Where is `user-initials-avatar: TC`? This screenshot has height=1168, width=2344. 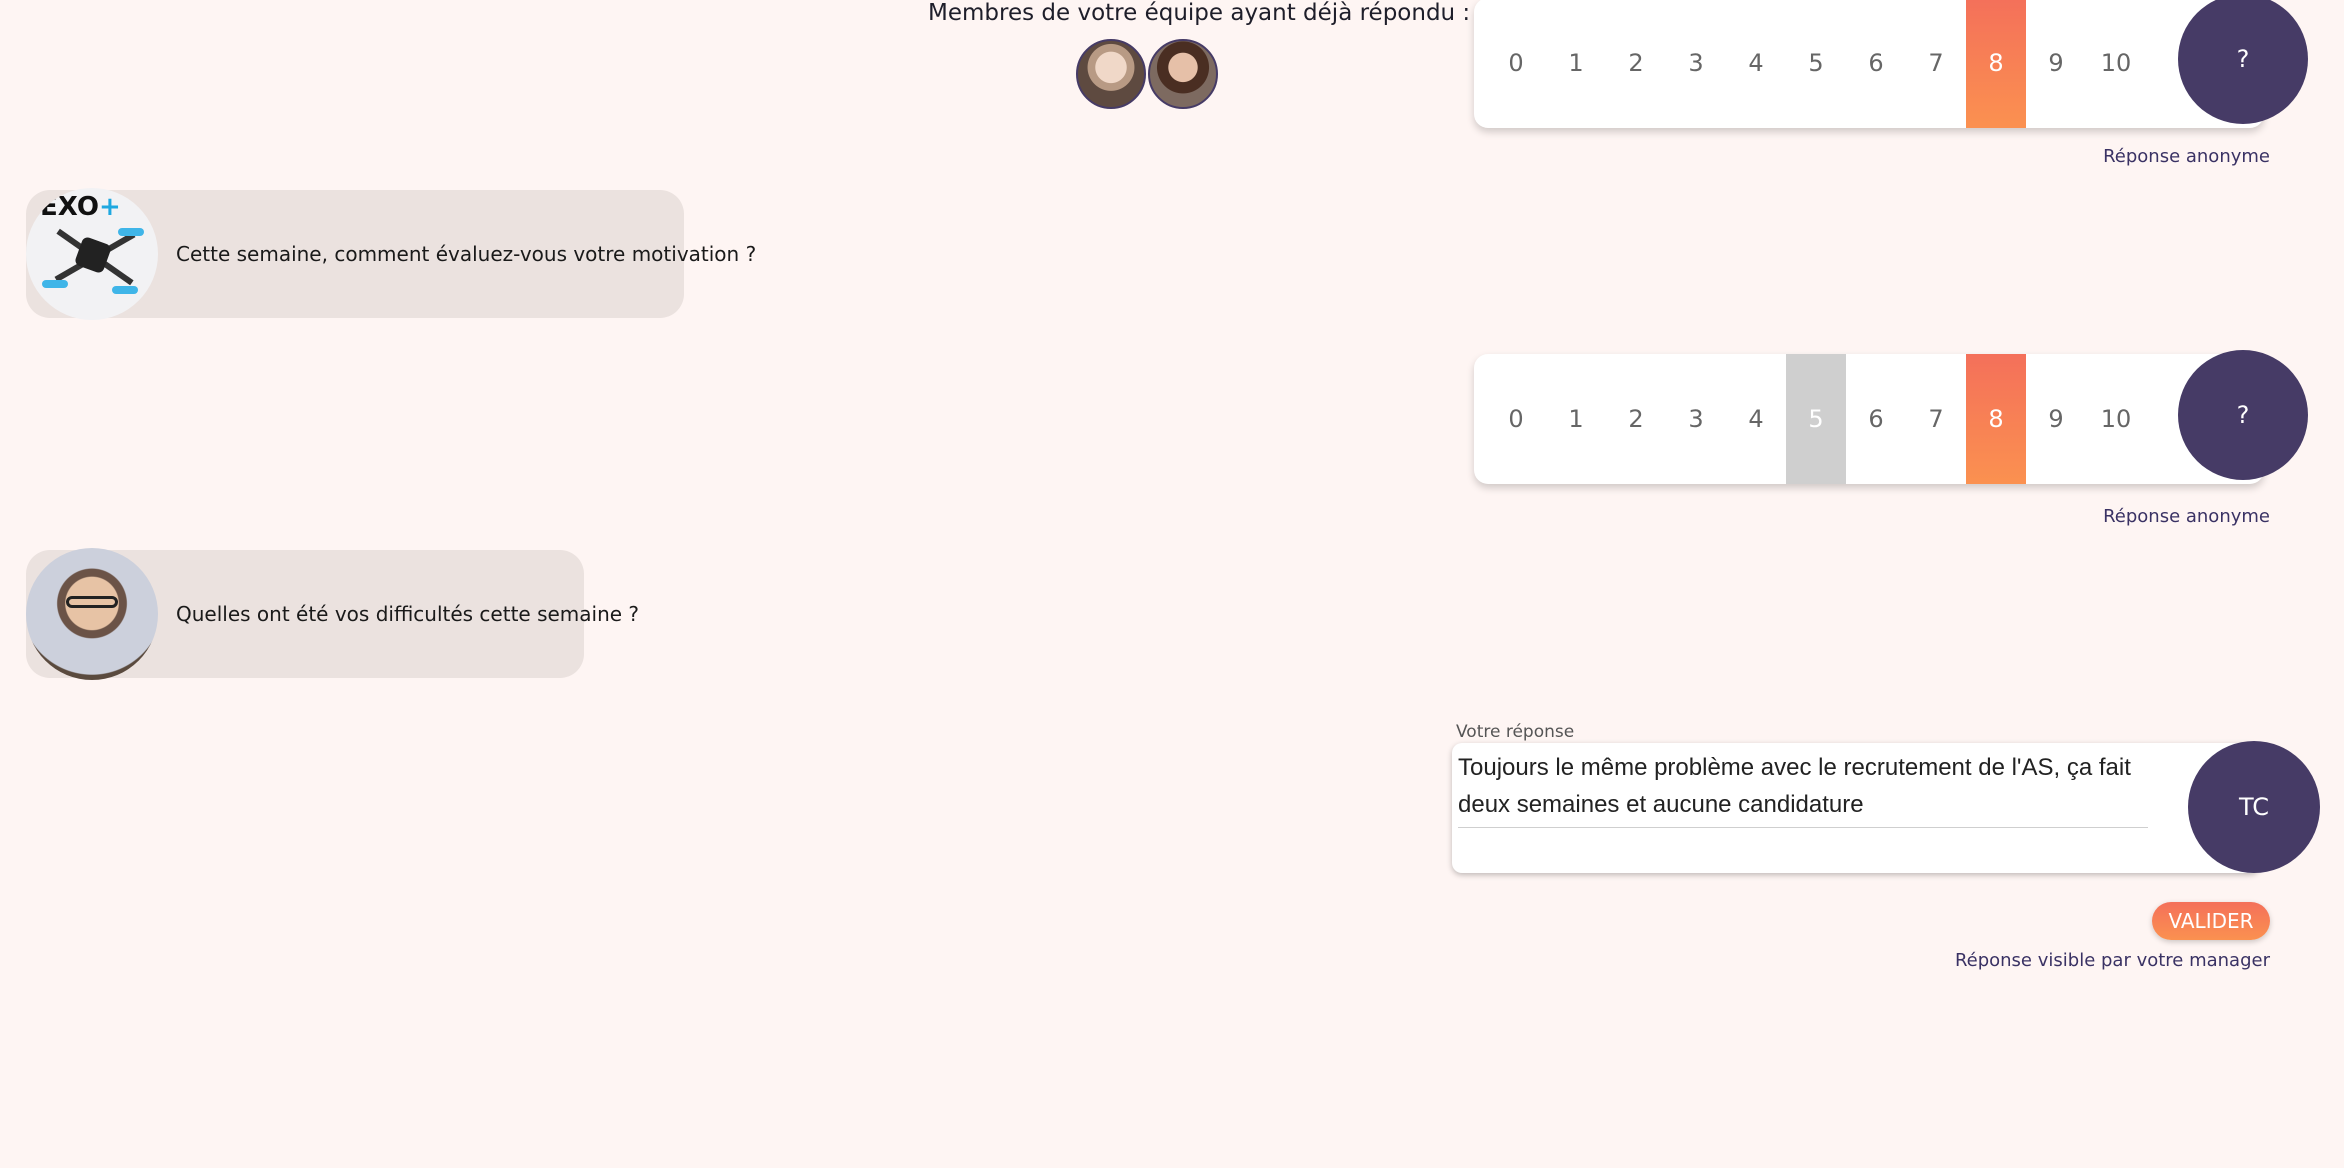
user-initials-avatar: TC is located at coordinates (2254, 807).